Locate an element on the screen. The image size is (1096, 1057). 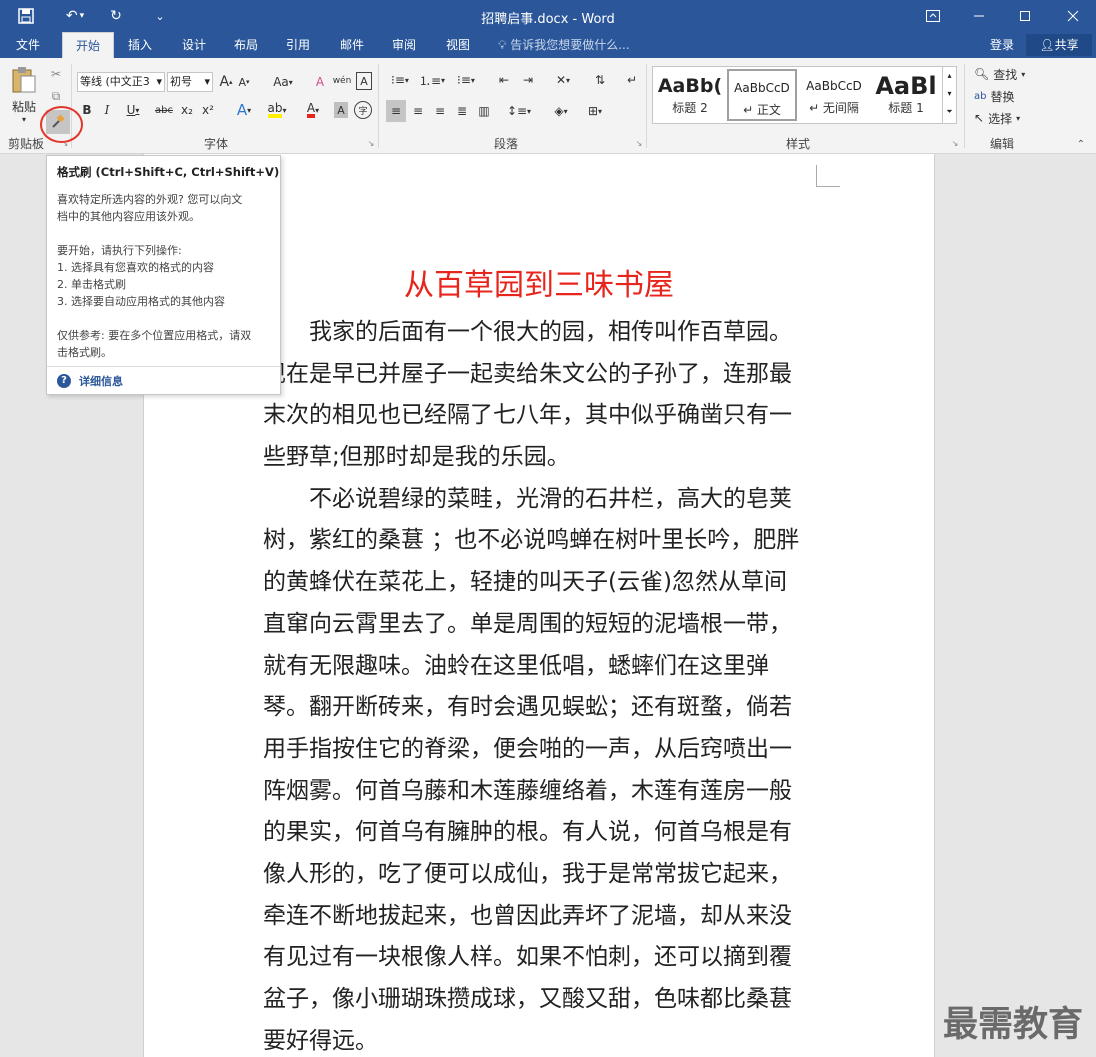
paste-button: 粘贴 ▾ is located at coordinates (24, 95).